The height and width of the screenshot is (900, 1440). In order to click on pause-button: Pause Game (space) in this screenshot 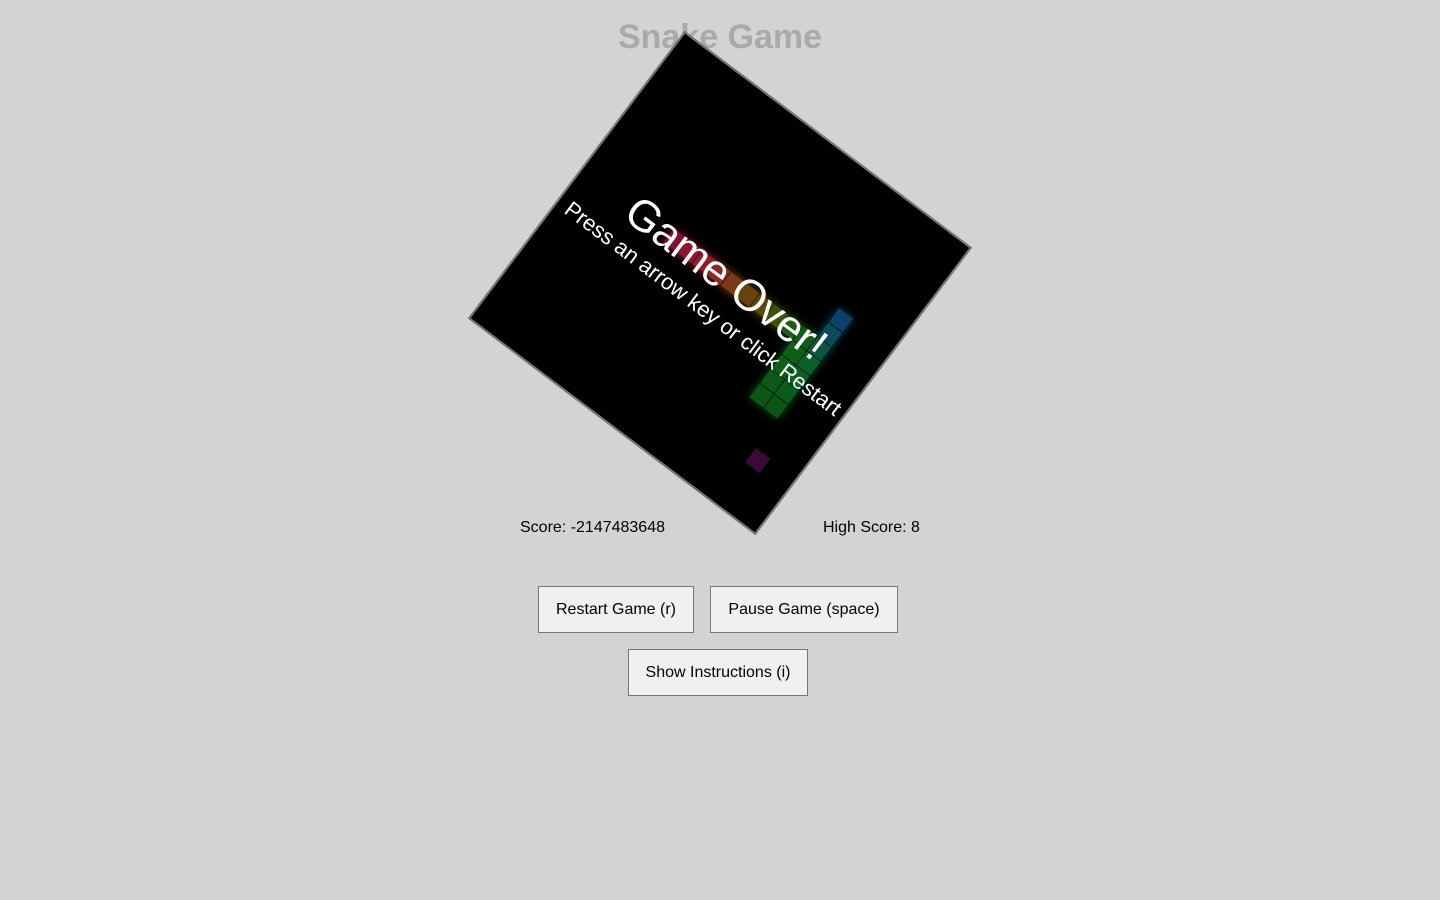, I will do `click(804, 609)`.